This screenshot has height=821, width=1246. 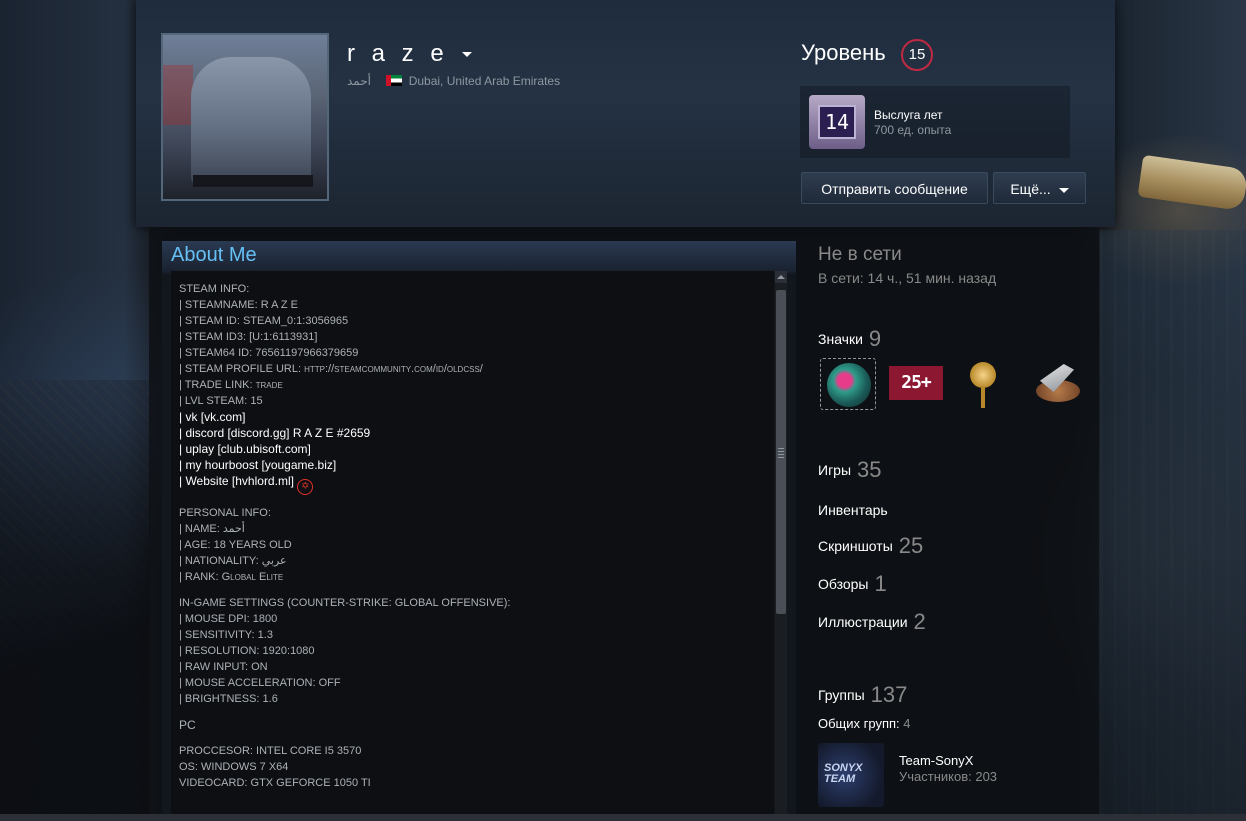 I want to click on avatar, so click(x=245, y=117).